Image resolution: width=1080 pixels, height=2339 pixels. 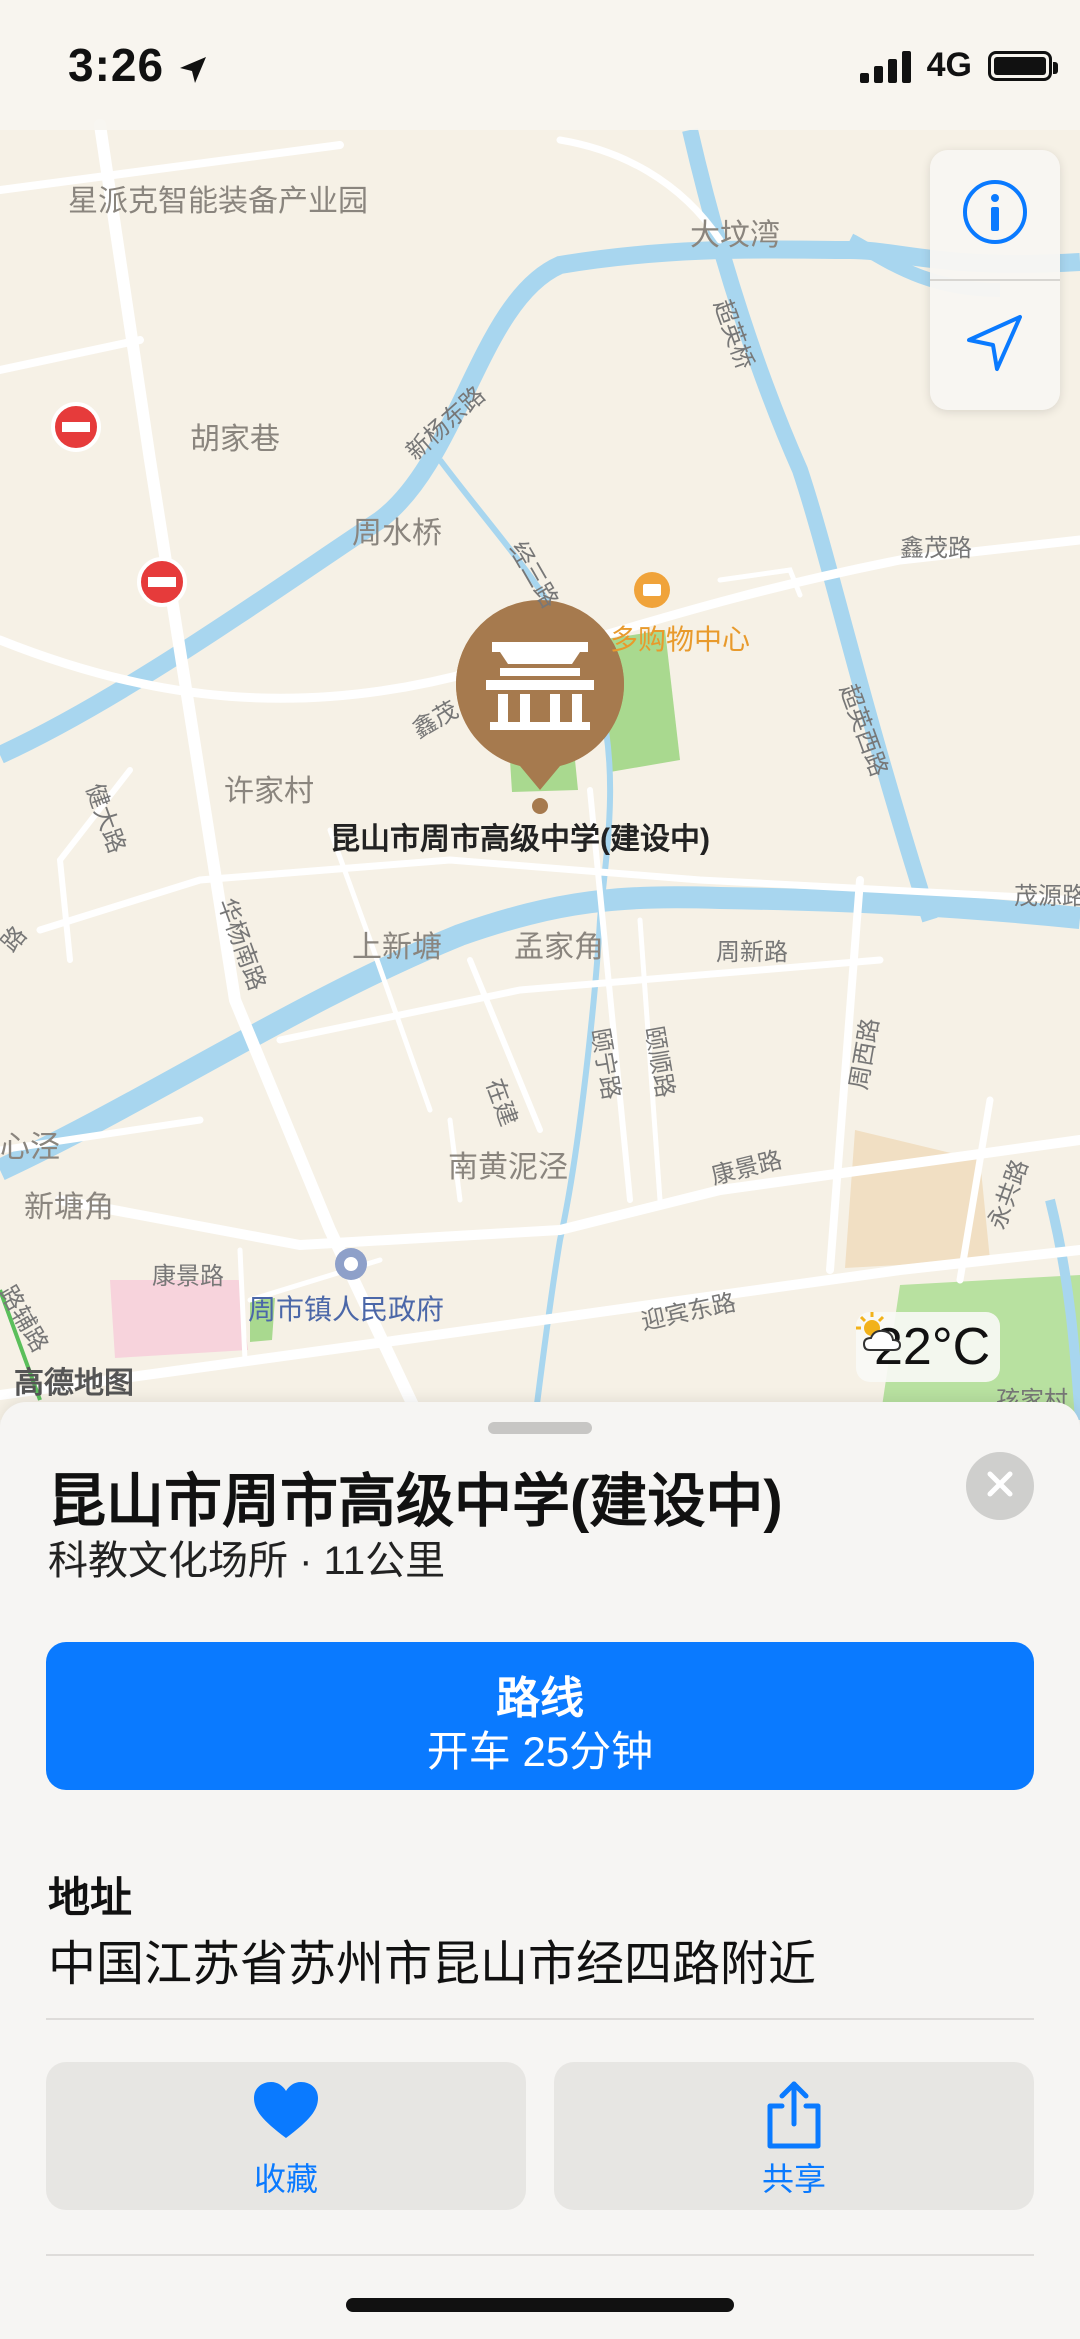 I want to click on route-subtitle: 开车 25分钟, so click(x=540, y=1751).